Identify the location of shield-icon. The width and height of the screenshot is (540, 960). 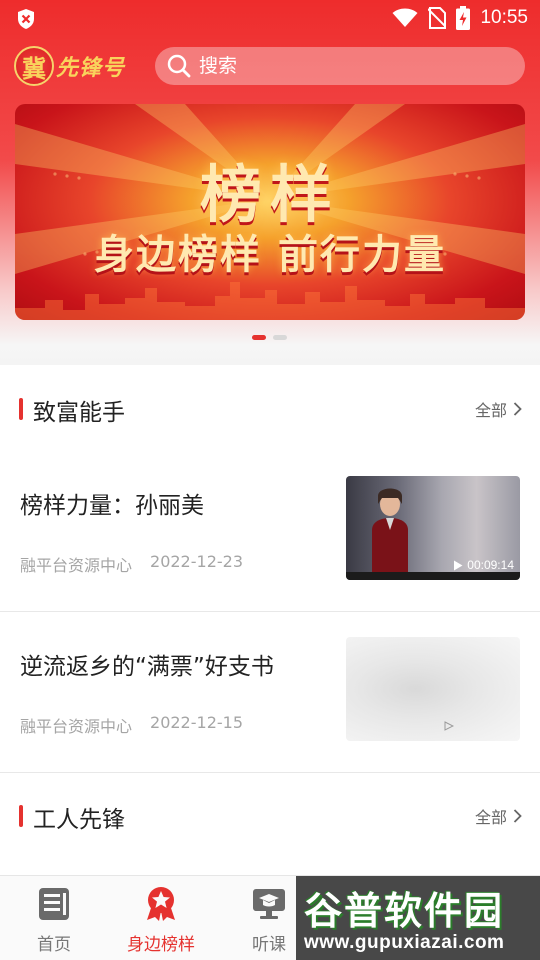
(26, 19).